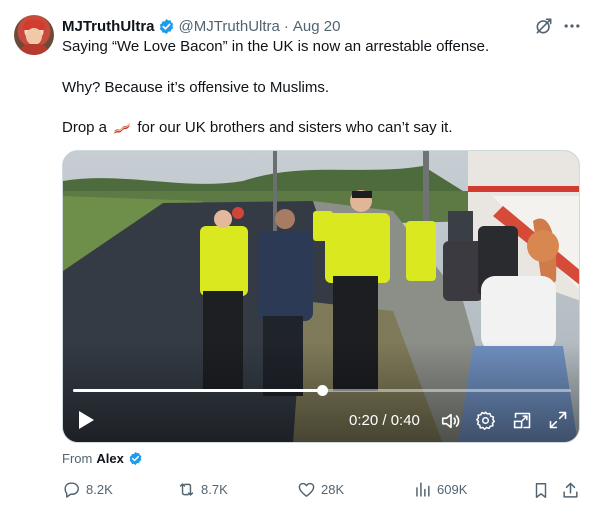  What do you see at coordinates (451, 421) in the screenshot?
I see `volume-icon` at bounding box center [451, 421].